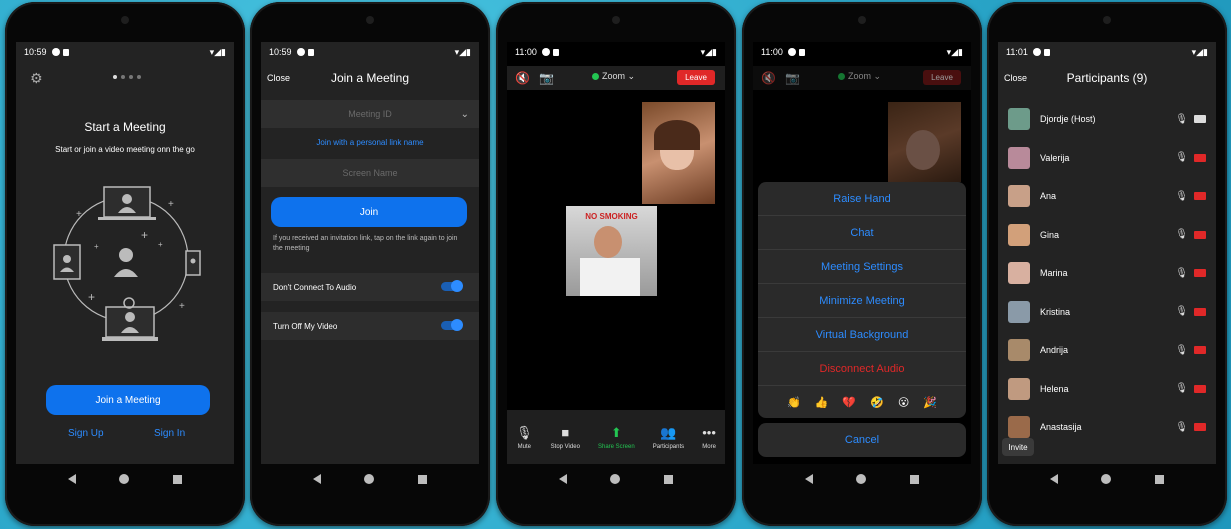 The width and height of the screenshot is (1231, 529). Describe the element at coordinates (1019, 350) in the screenshot. I see `avatar` at that location.